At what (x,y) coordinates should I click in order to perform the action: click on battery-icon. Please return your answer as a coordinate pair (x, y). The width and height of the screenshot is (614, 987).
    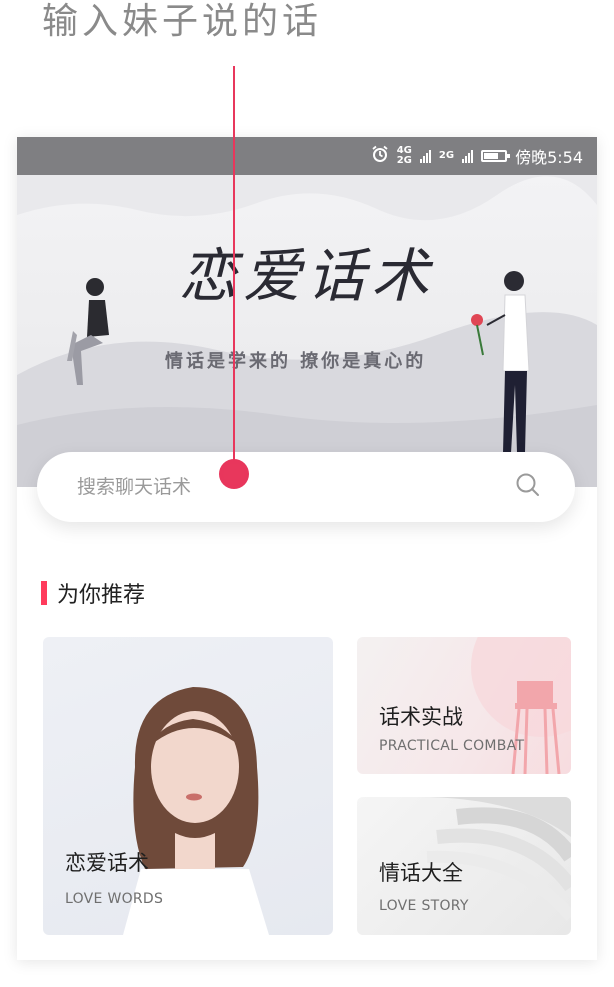
    Looking at the image, I should click on (496, 156).